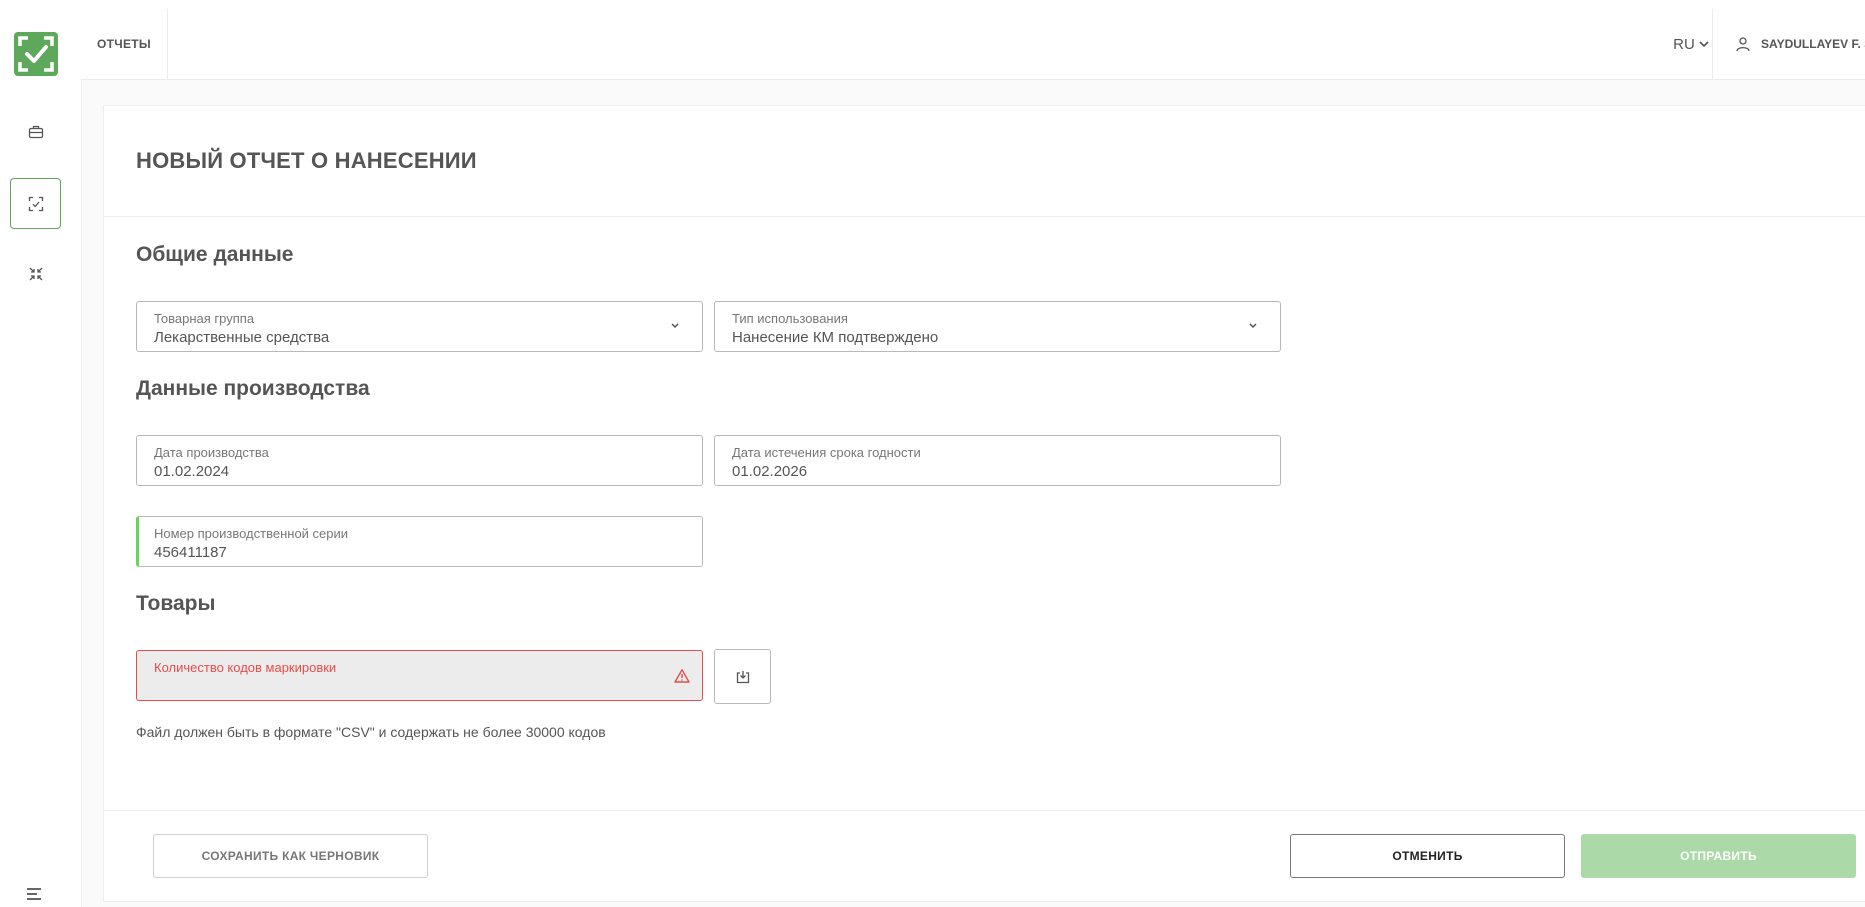 The width and height of the screenshot is (1865, 907). Describe the element at coordinates (419, 541) in the screenshot. I see `batch-number-field: Номер производственной серии 456411187` at that location.